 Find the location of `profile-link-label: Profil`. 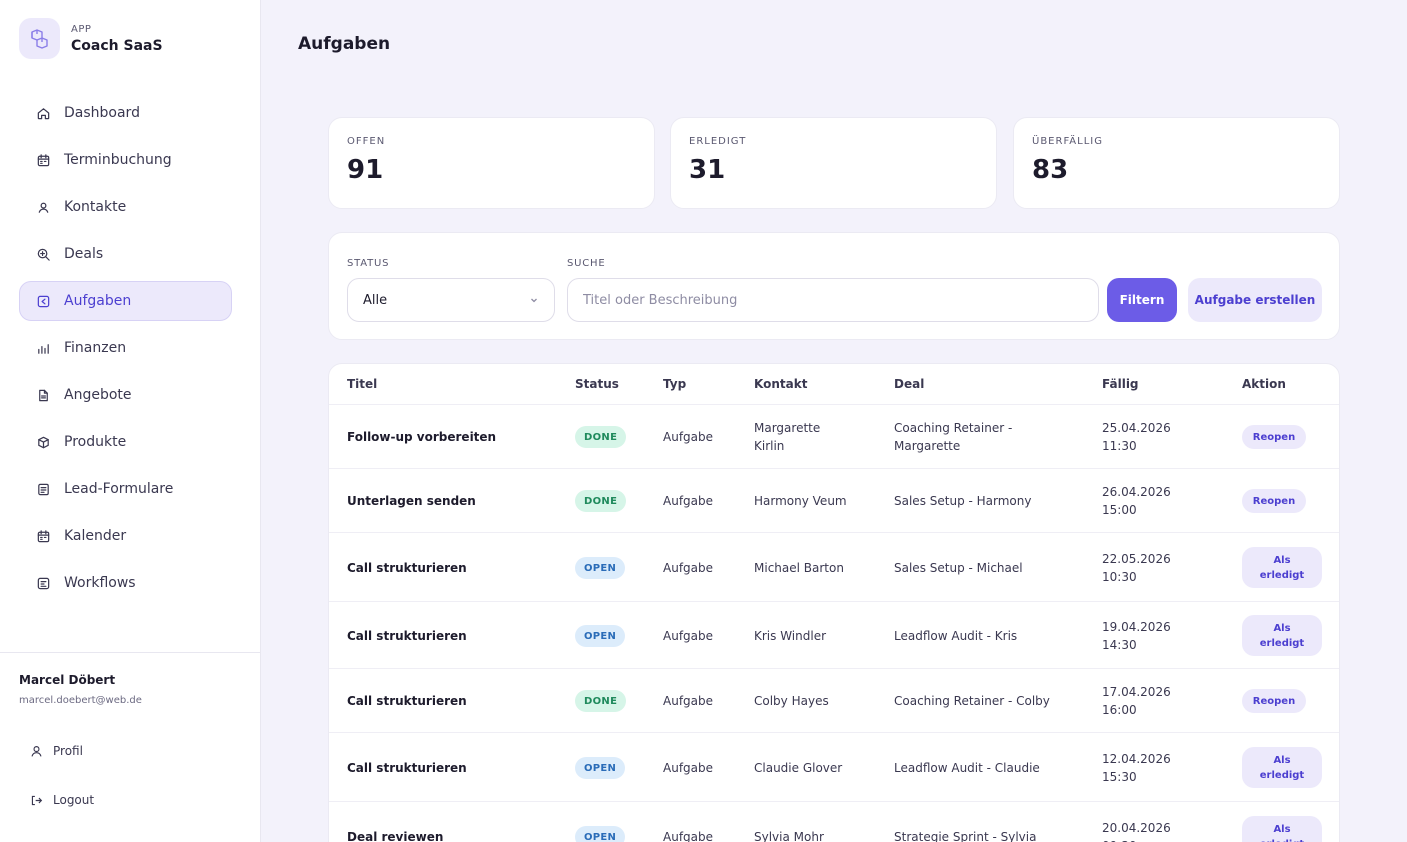

profile-link-label: Profil is located at coordinates (68, 751).